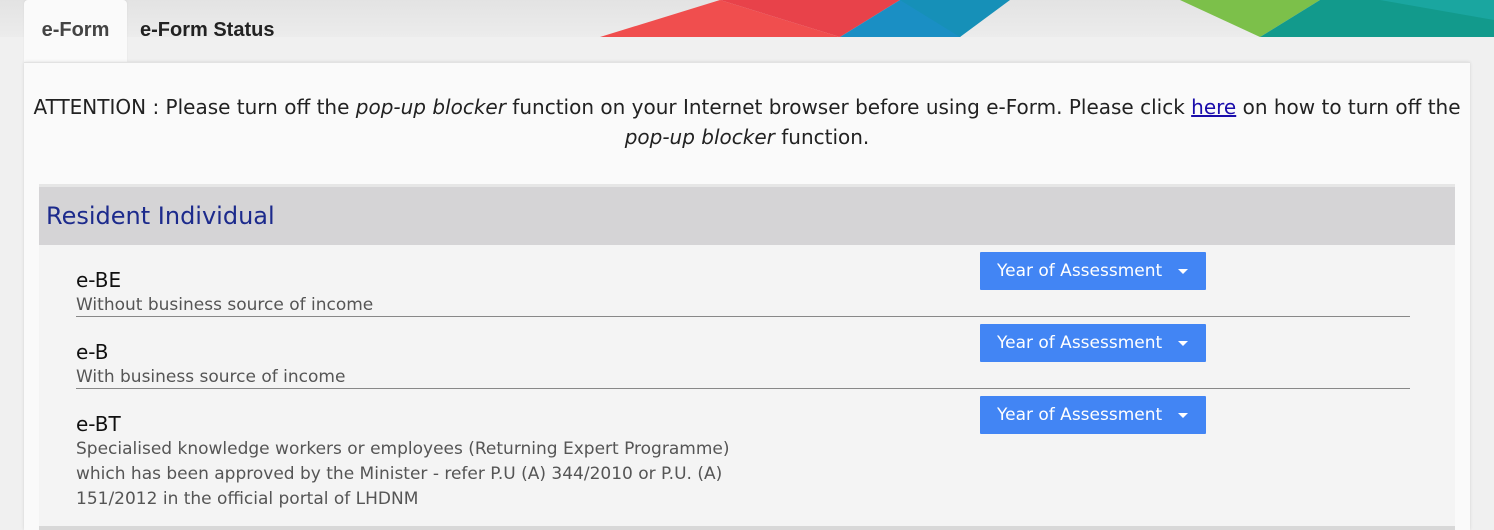 This screenshot has width=1494, height=530. I want to click on tab-eform: e-Form, so click(75, 31).